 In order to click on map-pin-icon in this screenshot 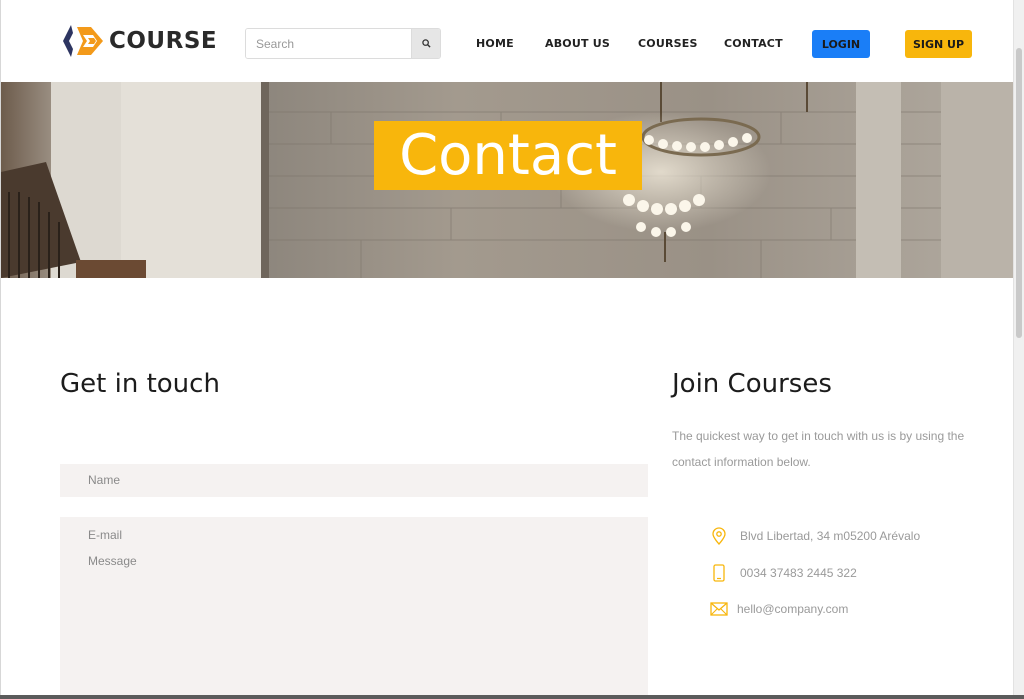, I will do `click(719, 536)`.